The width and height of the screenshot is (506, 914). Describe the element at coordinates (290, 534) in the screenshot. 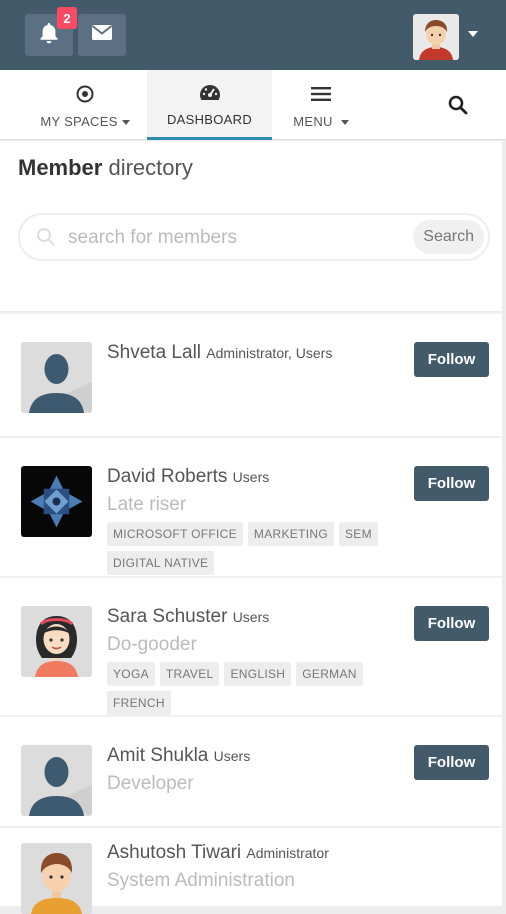

I see `tag: MARKETING` at that location.